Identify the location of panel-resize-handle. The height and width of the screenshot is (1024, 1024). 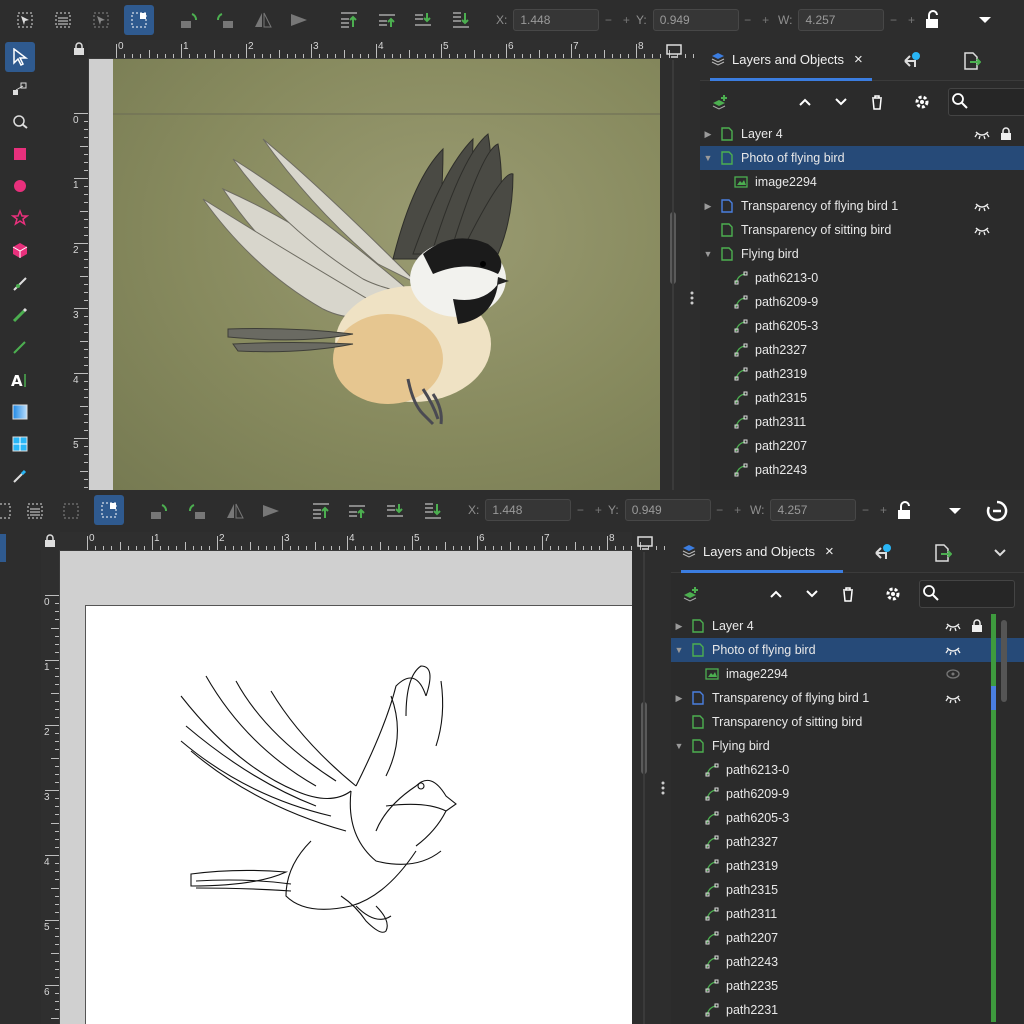
(663, 788).